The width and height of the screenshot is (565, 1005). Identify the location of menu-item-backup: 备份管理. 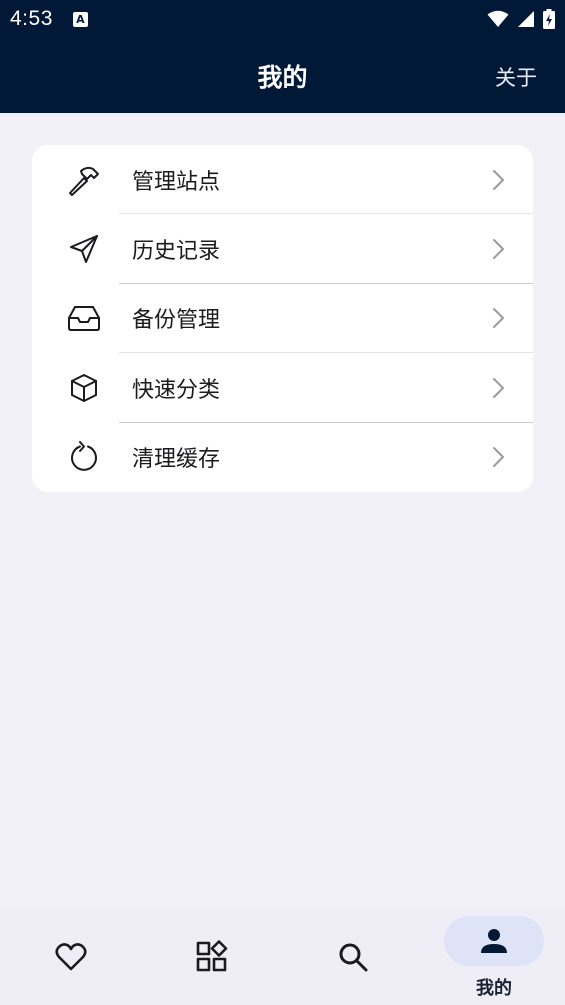
(282, 319).